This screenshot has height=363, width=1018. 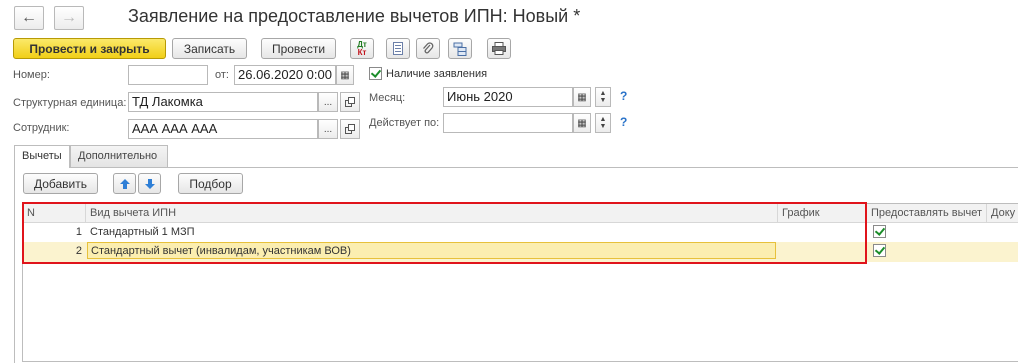 I want to click on date-field: 26.06.2020 0:00, so click(x=285, y=75).